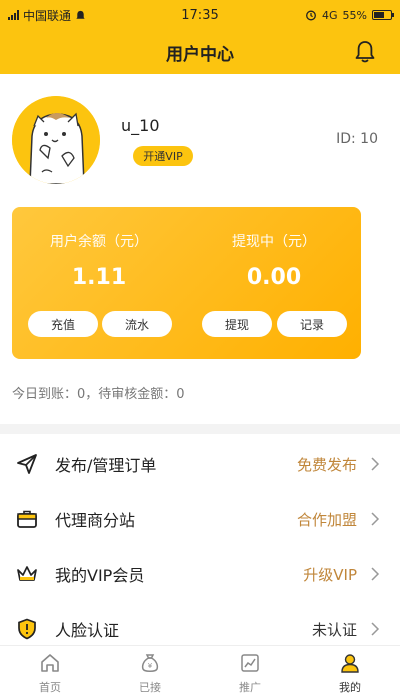 Image resolution: width=400 pixels, height=700 pixels. Describe the element at coordinates (274, 277) in the screenshot. I see `withdrawing-amount: 0.00` at that location.